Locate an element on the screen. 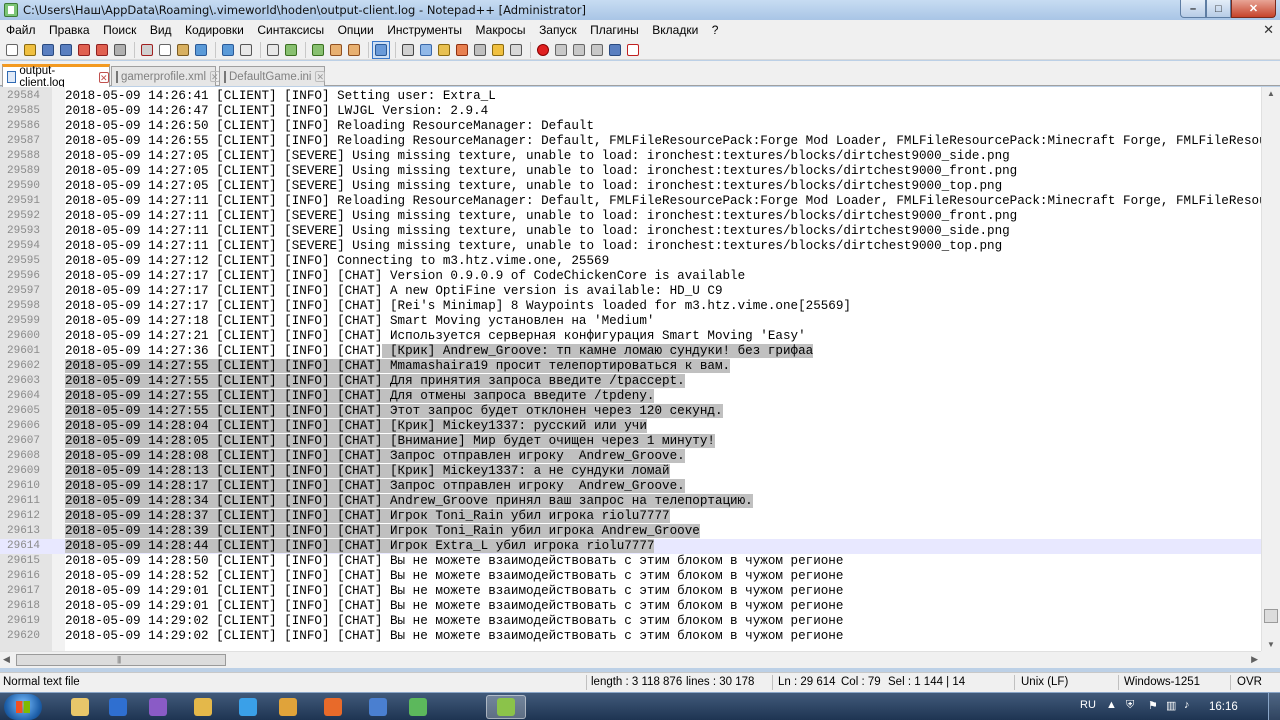  all-chars-icon is located at coordinates (408, 50).